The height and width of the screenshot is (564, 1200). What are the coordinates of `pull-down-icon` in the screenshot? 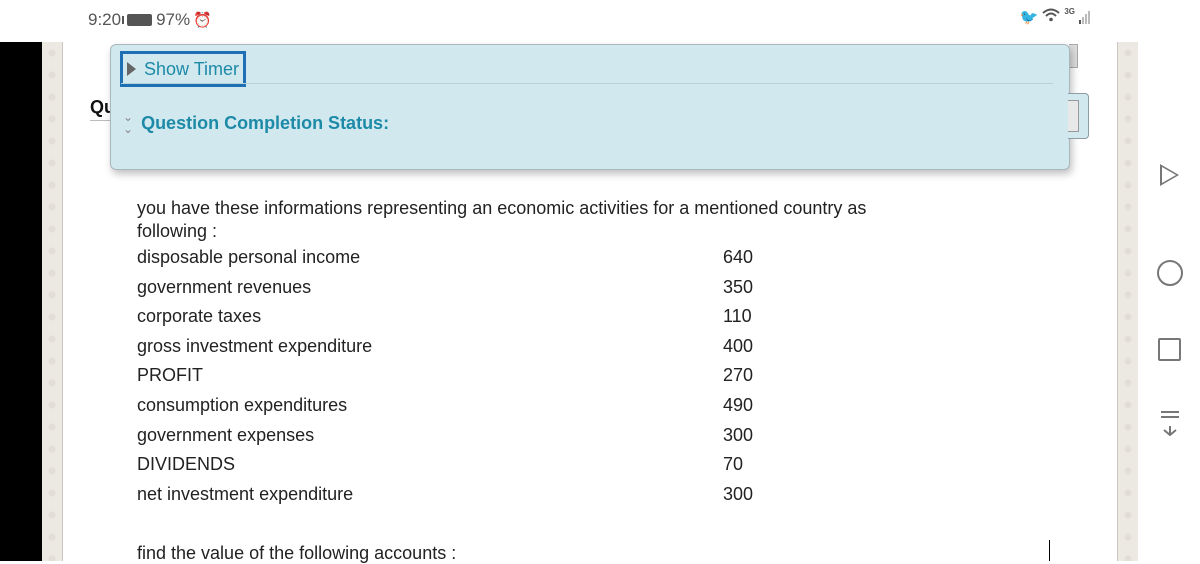 It's located at (1169, 425).